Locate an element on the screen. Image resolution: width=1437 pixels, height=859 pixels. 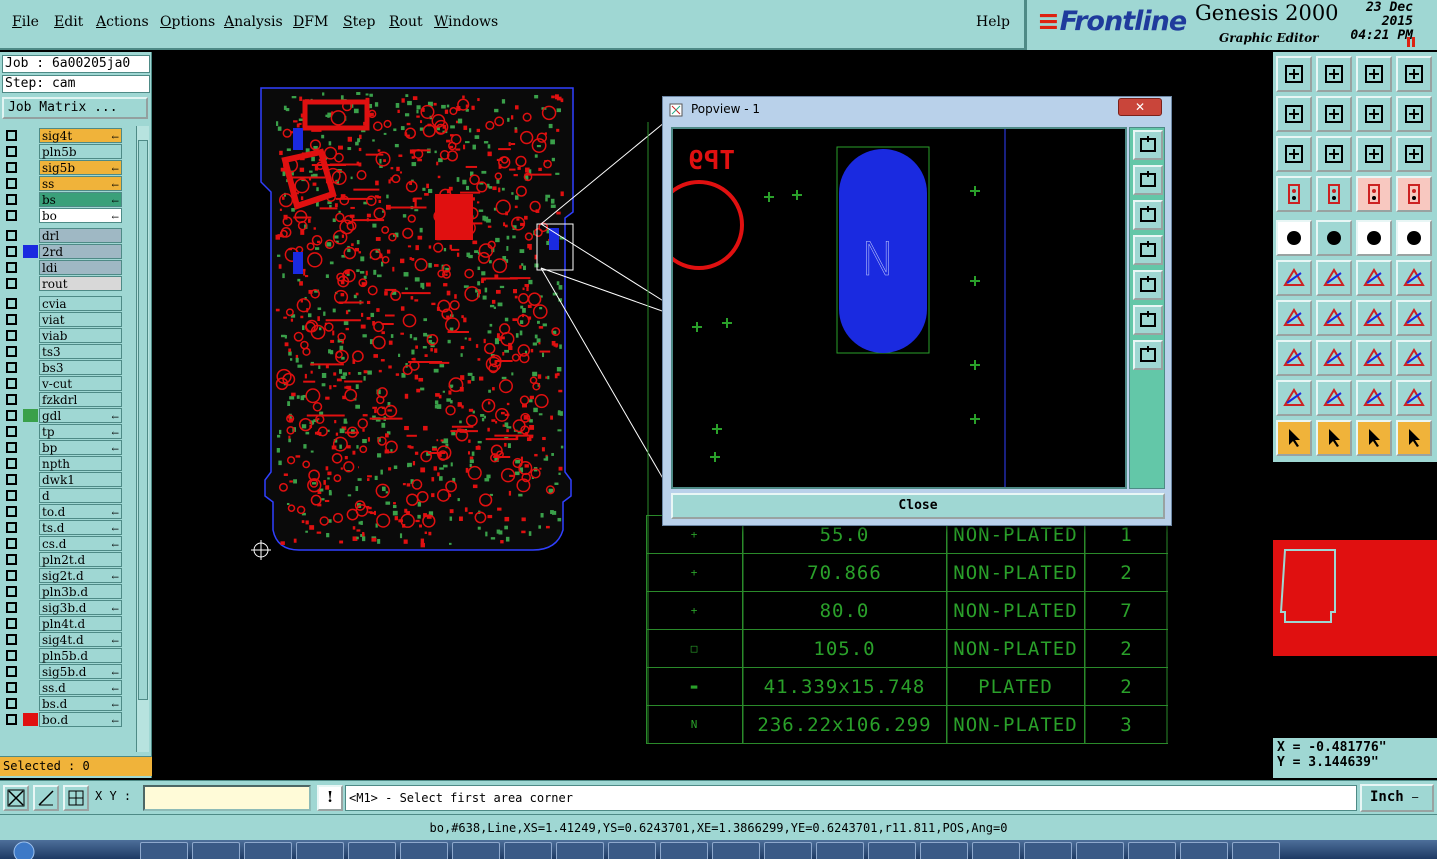
start-button-icon is located at coordinates (24, 849).